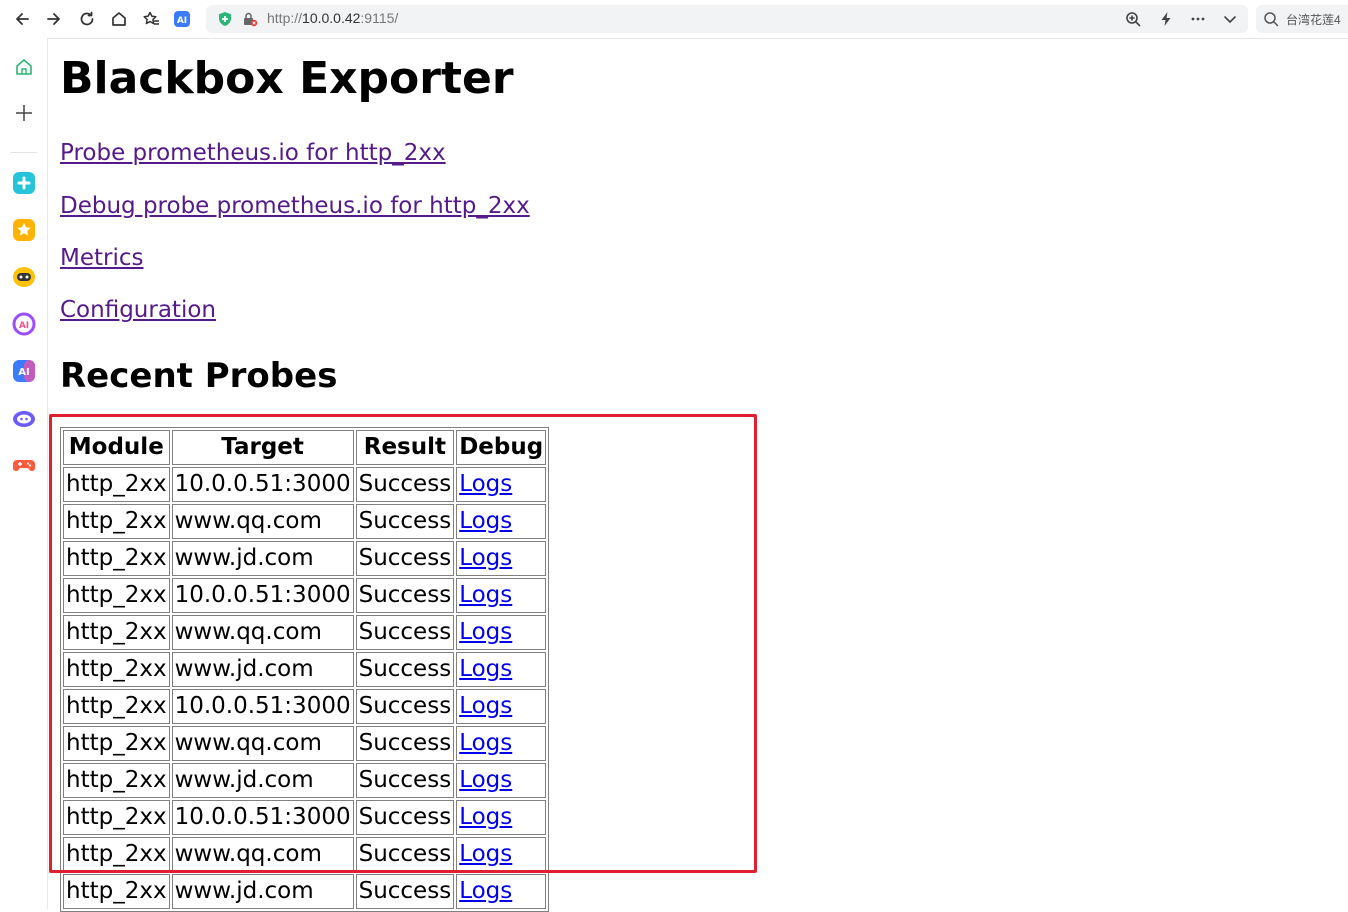 This screenshot has height=912, width=1348. I want to click on ai-square-icon: AI, so click(24, 371).